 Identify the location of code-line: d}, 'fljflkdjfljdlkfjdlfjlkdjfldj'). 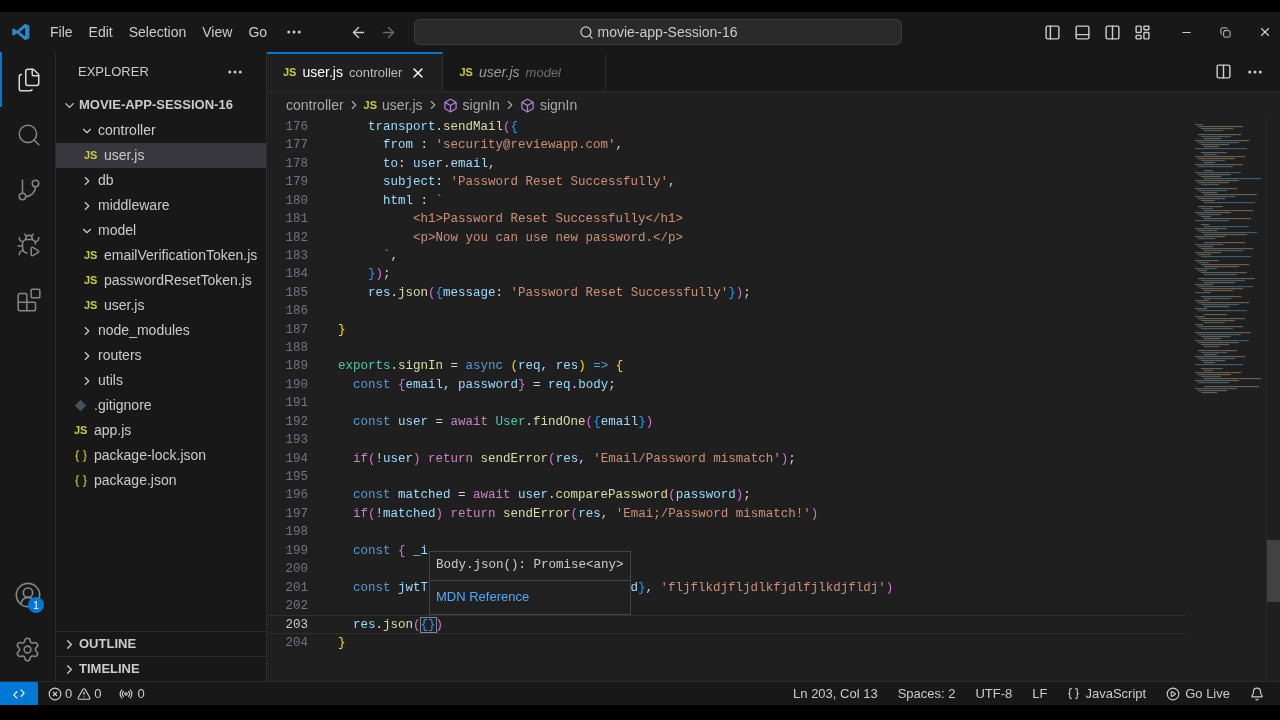
(762, 588).